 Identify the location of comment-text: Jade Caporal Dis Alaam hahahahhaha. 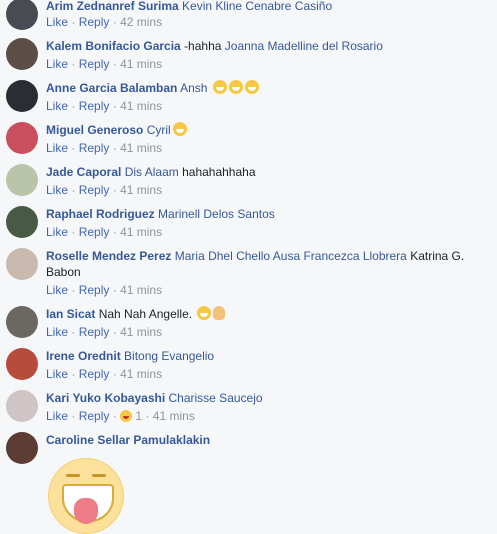
(261, 172).